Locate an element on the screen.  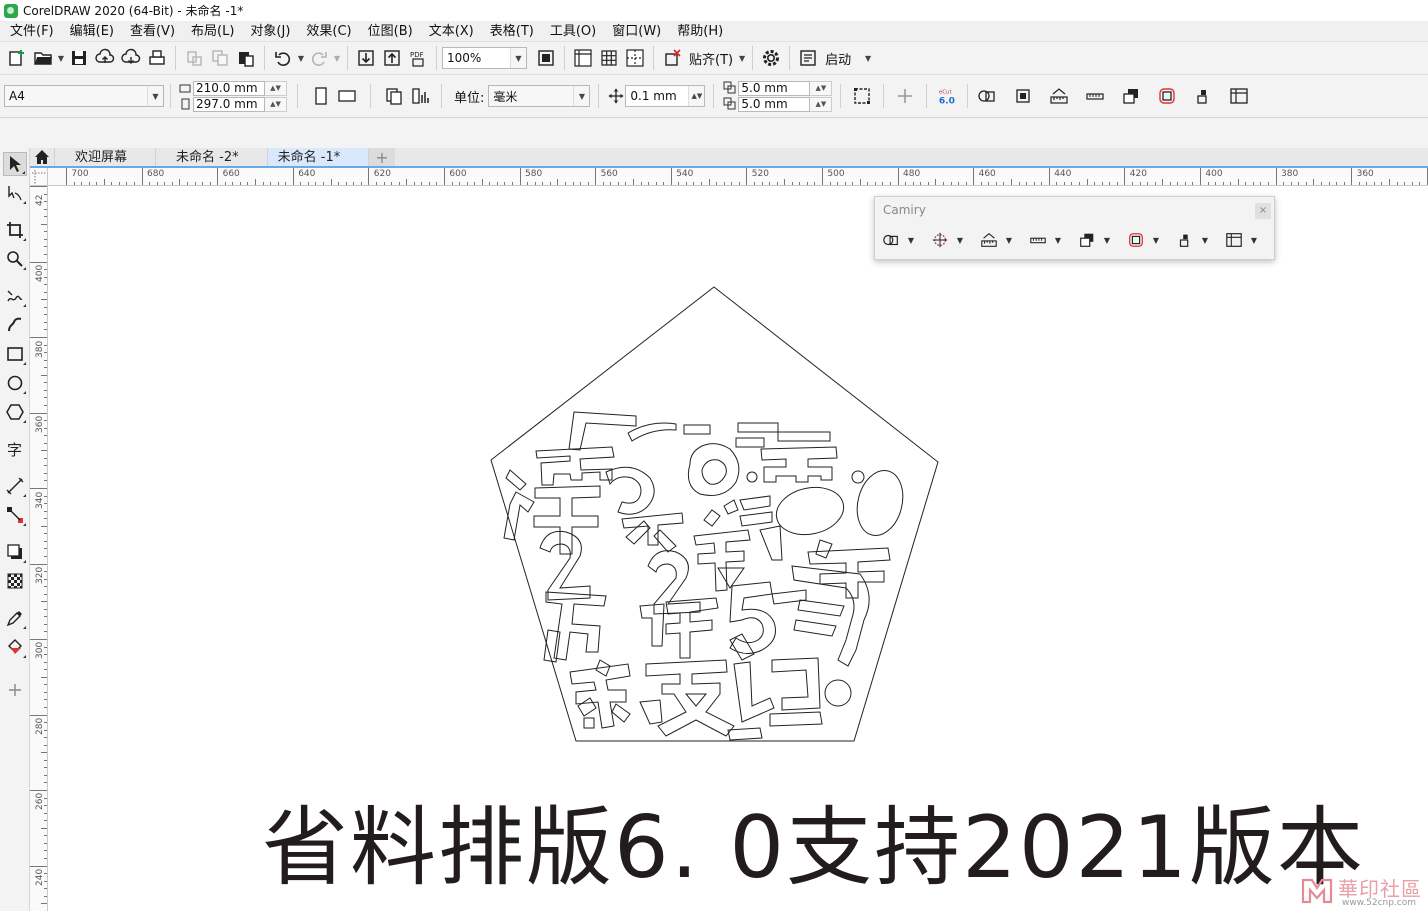
full-screen-preview-icon is located at coordinates (546, 58).